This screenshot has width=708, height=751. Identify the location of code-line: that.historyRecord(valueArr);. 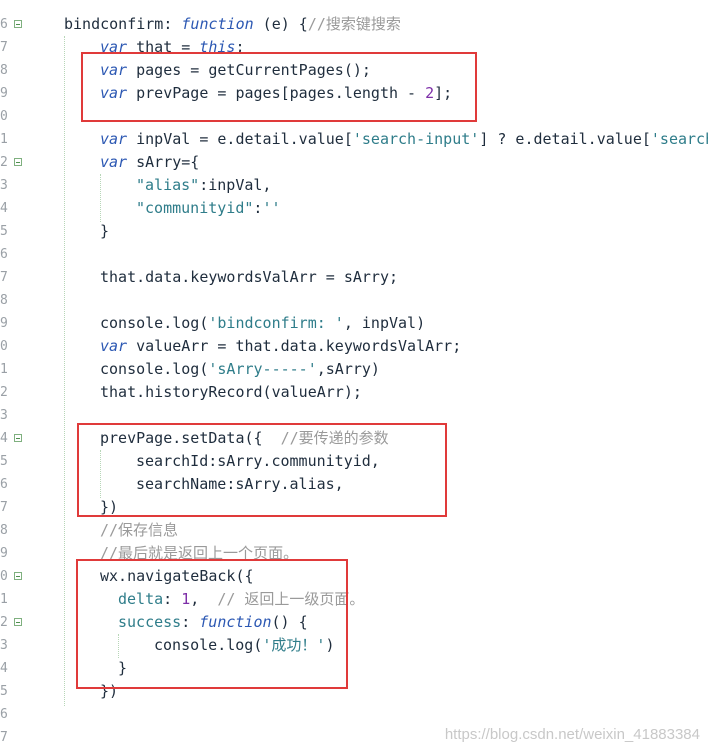
(231, 392).